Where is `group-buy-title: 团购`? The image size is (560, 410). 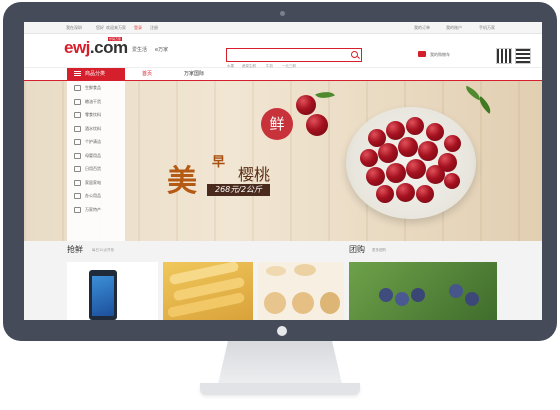 group-buy-title: 团购 is located at coordinates (357, 249).